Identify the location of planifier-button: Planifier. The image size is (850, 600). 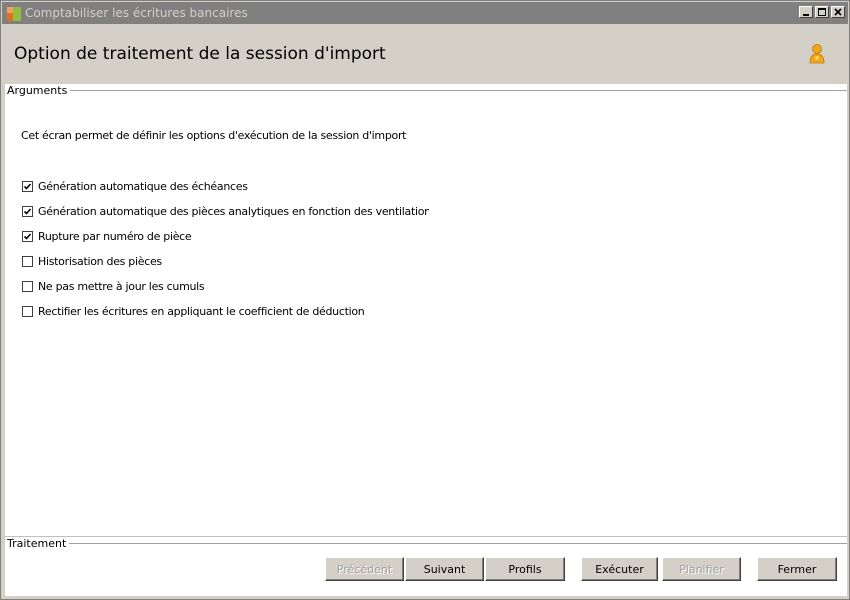
(701, 569).